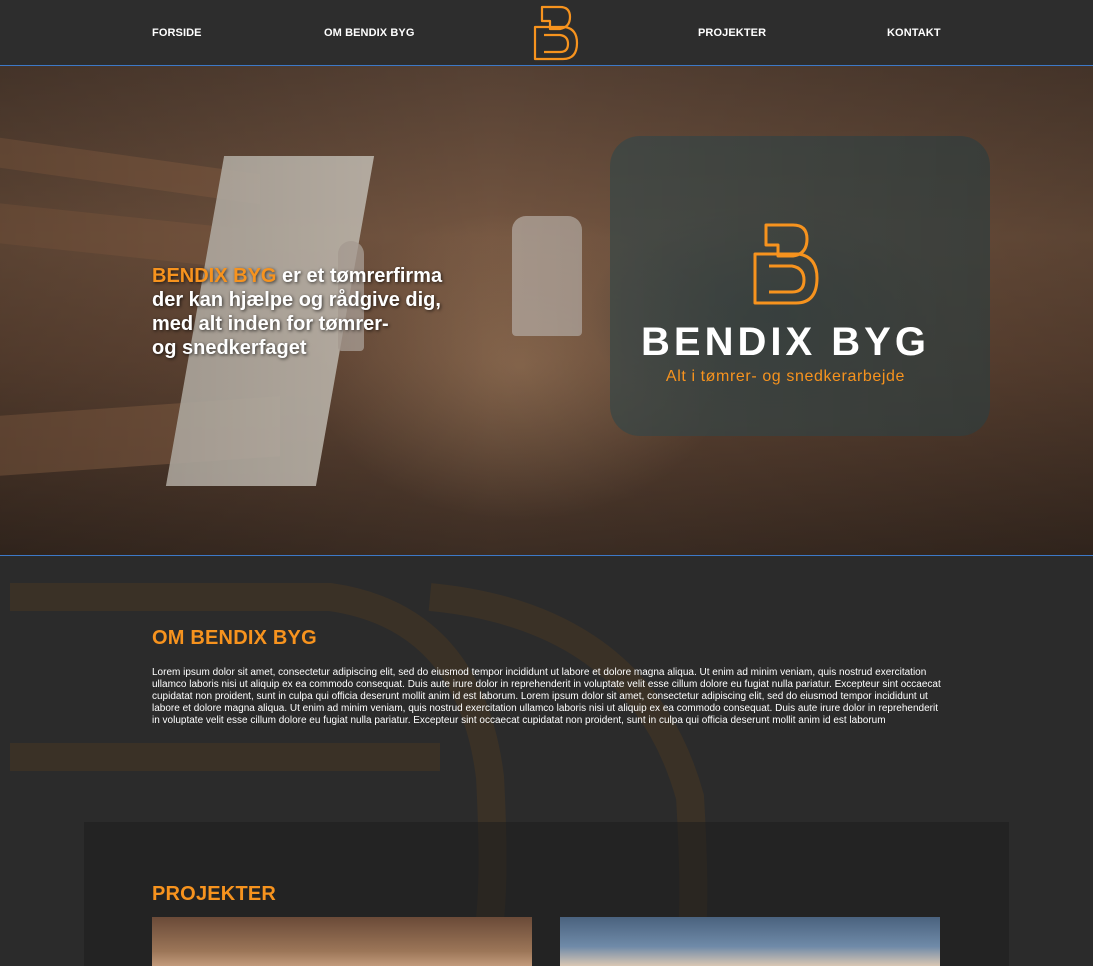  Describe the element at coordinates (270, 324) in the screenshot. I see `hero-line: med alt inden for tømrer-` at that location.